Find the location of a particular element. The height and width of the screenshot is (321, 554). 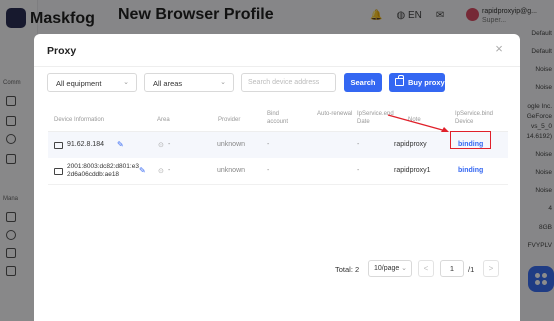

column-header: Provider is located at coordinates (229, 120).